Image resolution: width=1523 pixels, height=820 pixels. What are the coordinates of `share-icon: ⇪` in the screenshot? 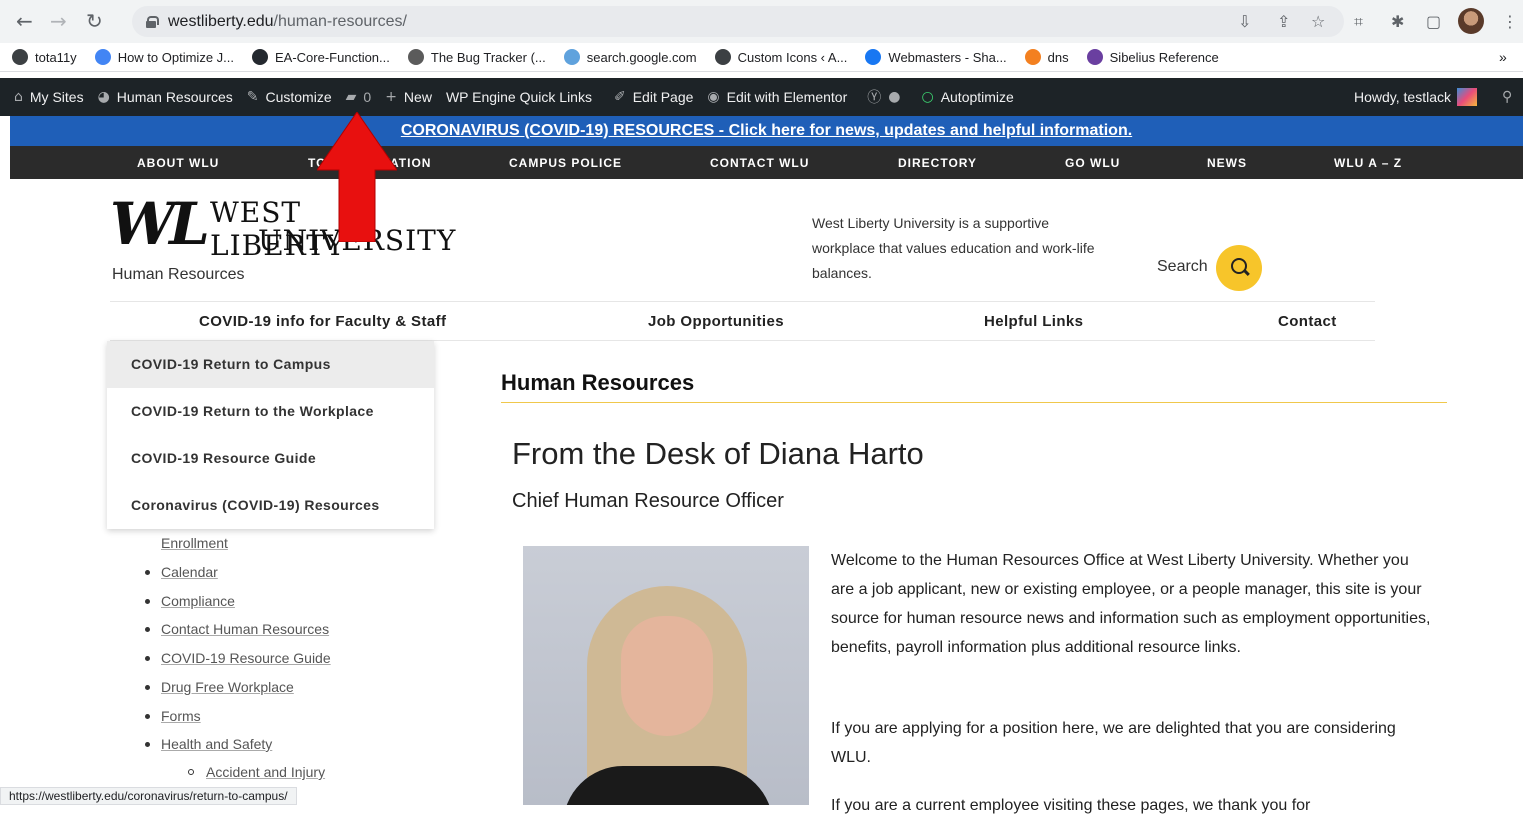 It's located at (1283, 21).